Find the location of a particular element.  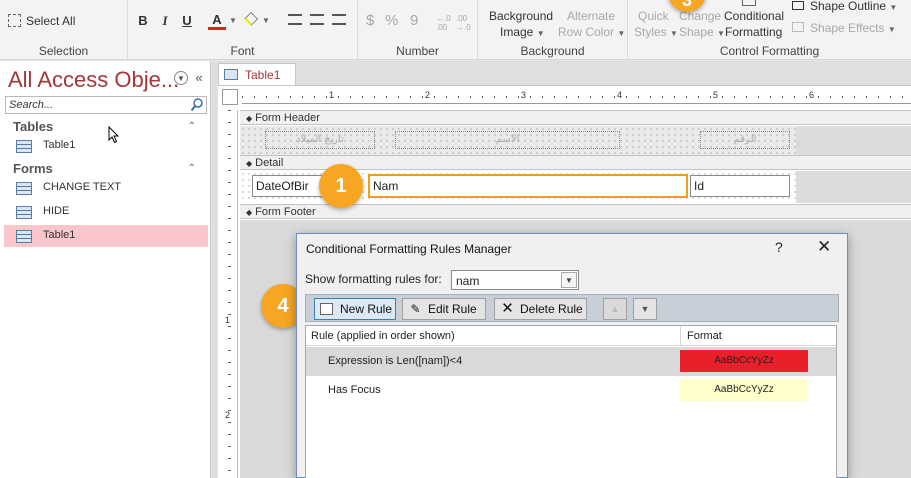

header-grey-area is located at coordinates (853, 140).